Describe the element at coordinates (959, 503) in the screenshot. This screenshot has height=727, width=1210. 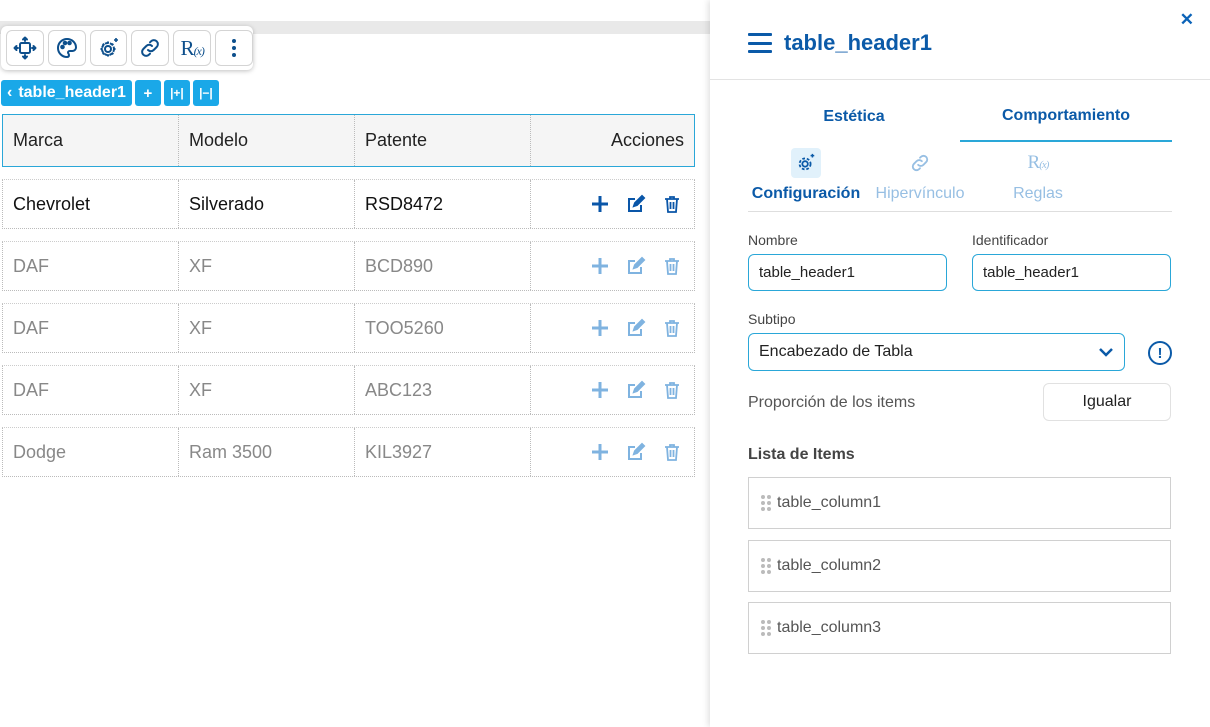
I see `list-item: table_column1` at that location.